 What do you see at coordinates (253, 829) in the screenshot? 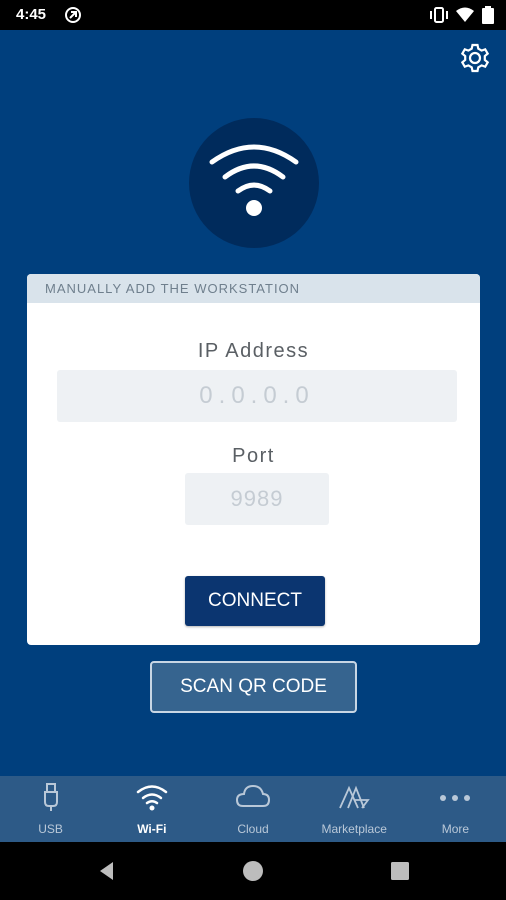
I see `tab-label-cloud: Cloud` at bounding box center [253, 829].